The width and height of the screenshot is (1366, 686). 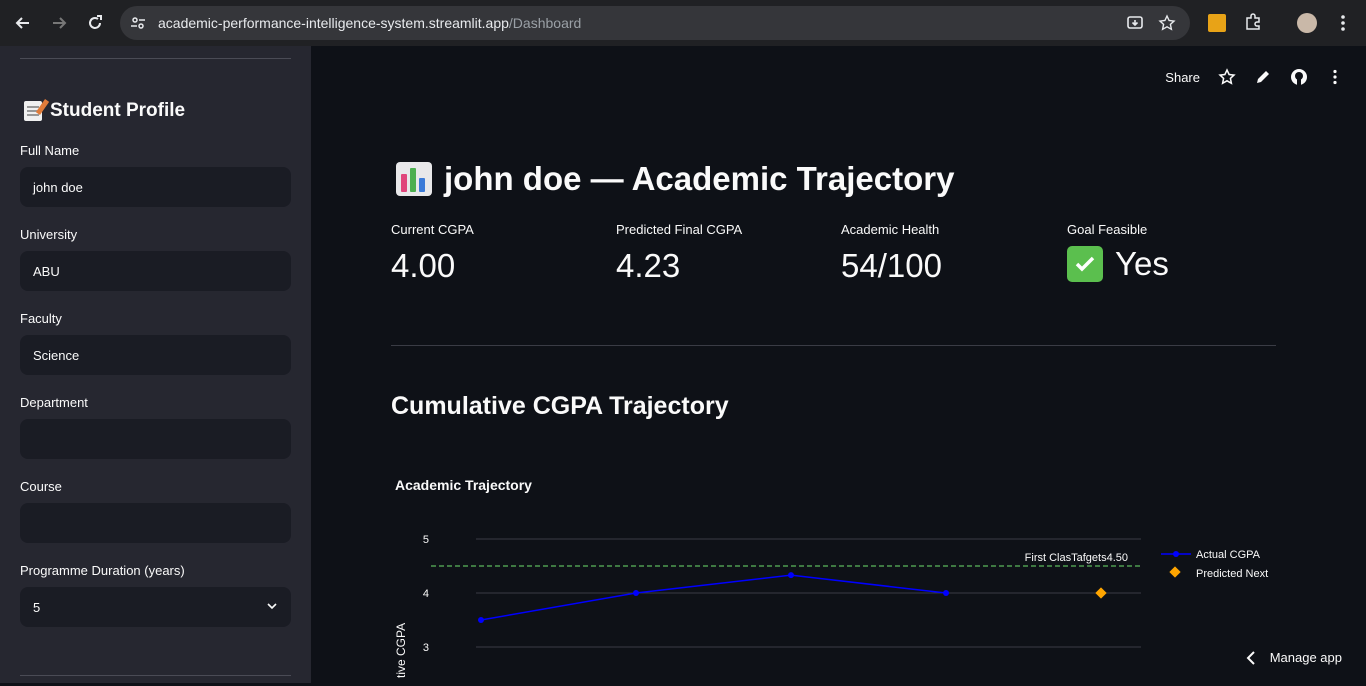 I want to click on extension-icon, so click(x=1217, y=23).